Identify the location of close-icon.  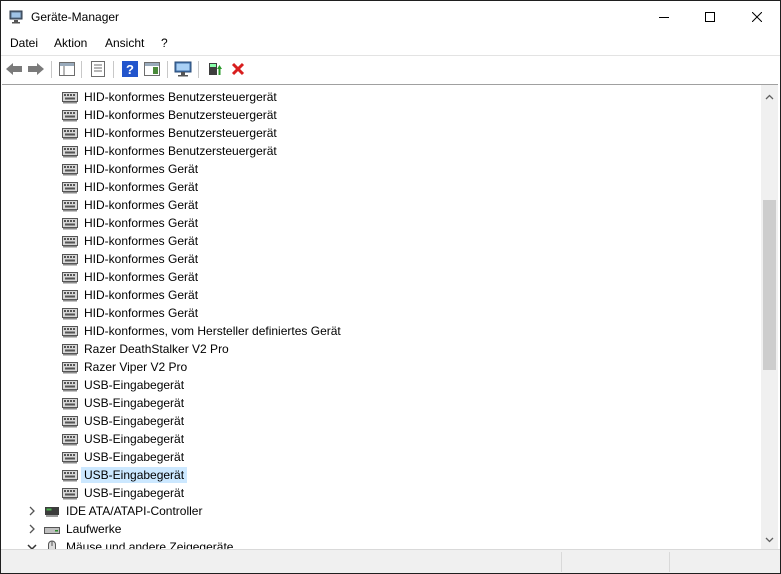
(757, 16).